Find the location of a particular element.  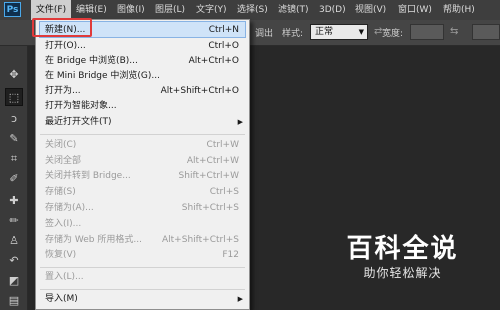

brush-tool-icon: ✏ is located at coordinates (14, 221).